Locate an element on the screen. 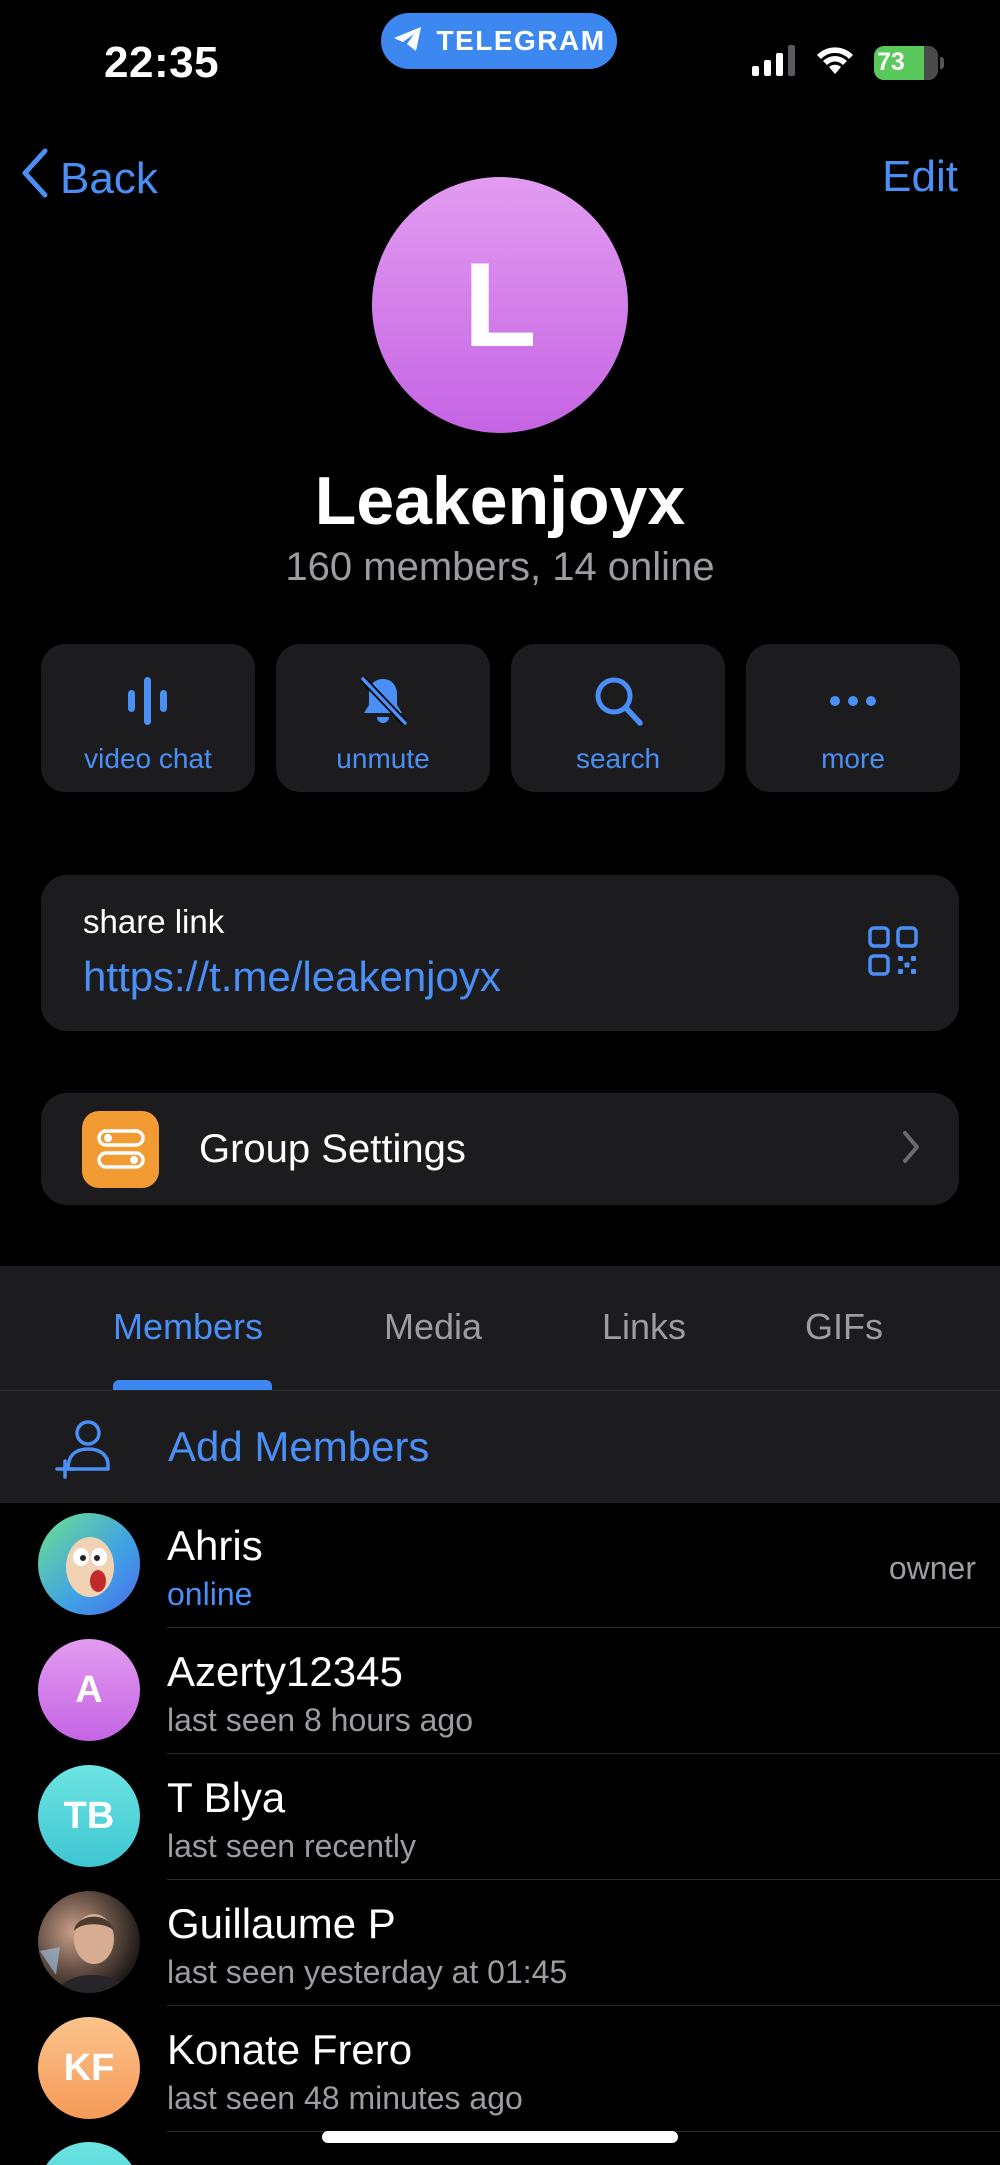  member-row: TB T Blya last seen recently is located at coordinates (500, 1817).